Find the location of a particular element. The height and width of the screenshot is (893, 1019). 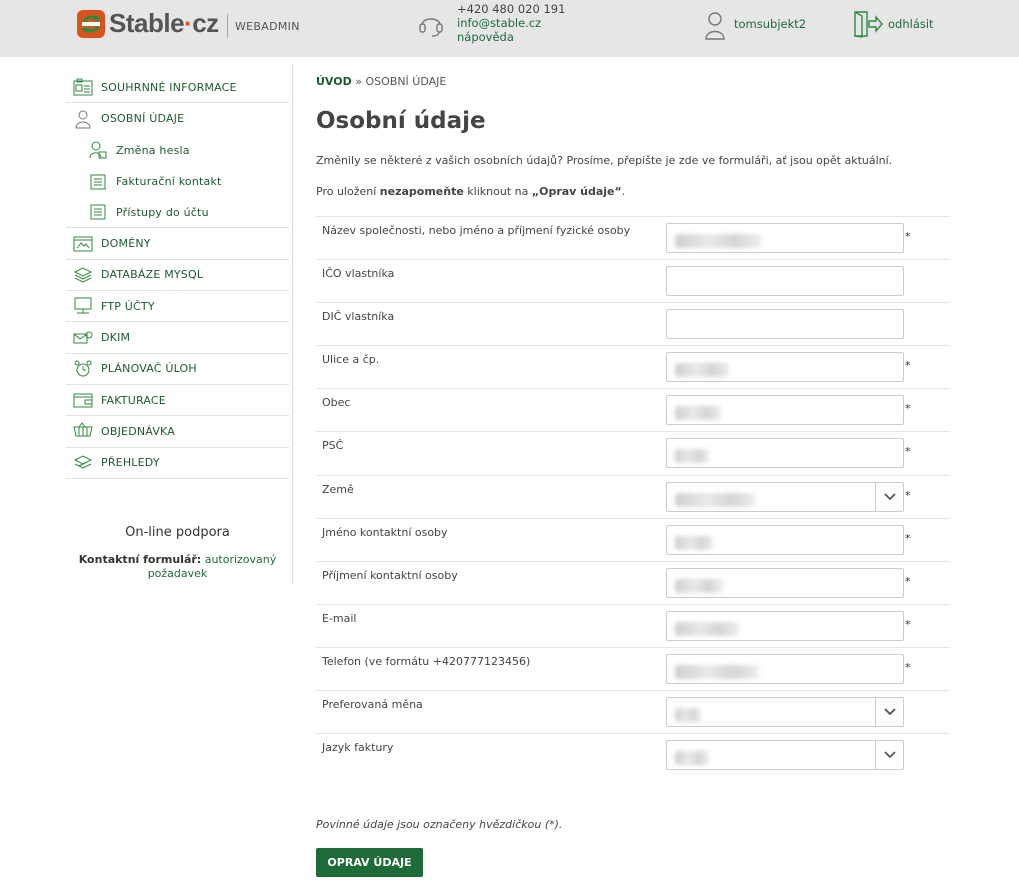

currency-select is located at coordinates (785, 712).